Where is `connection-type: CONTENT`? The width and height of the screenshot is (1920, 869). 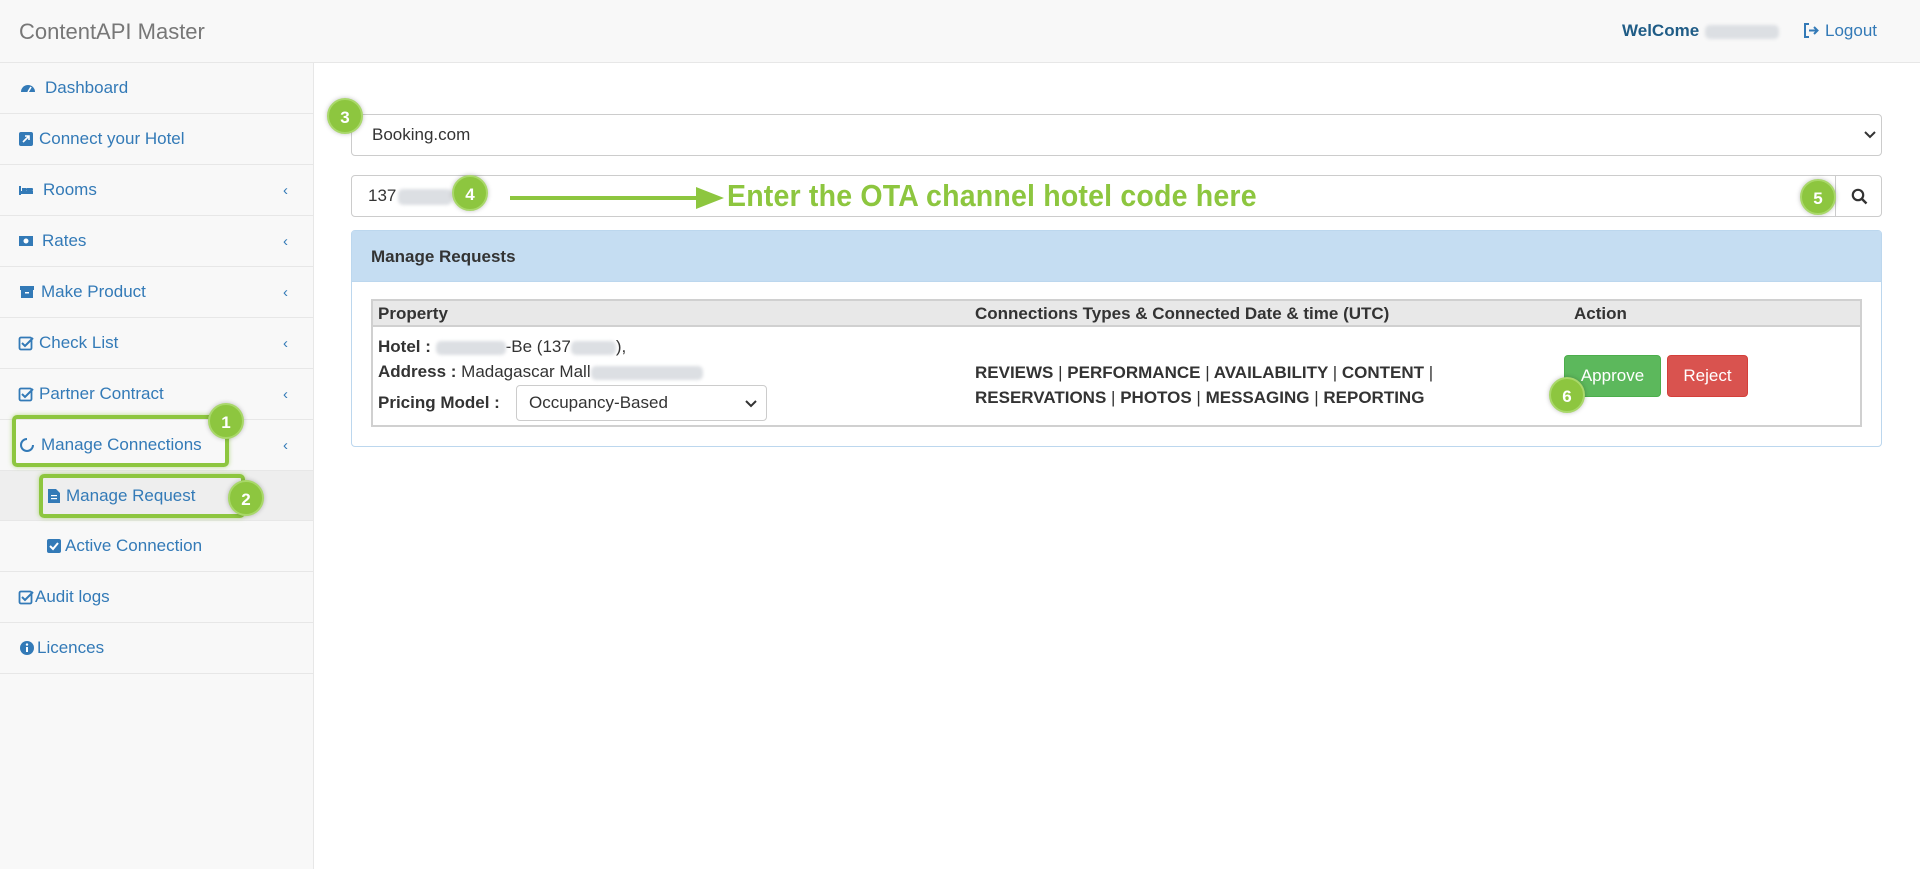
connection-type: CONTENT is located at coordinates (1383, 372).